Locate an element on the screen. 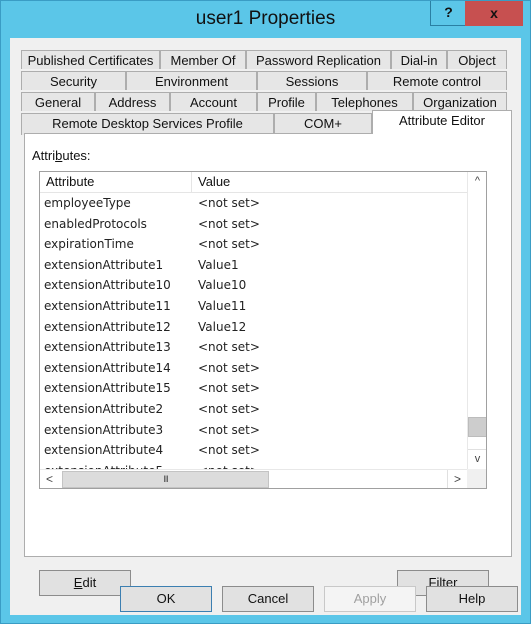  ok-button: OK is located at coordinates (166, 599).